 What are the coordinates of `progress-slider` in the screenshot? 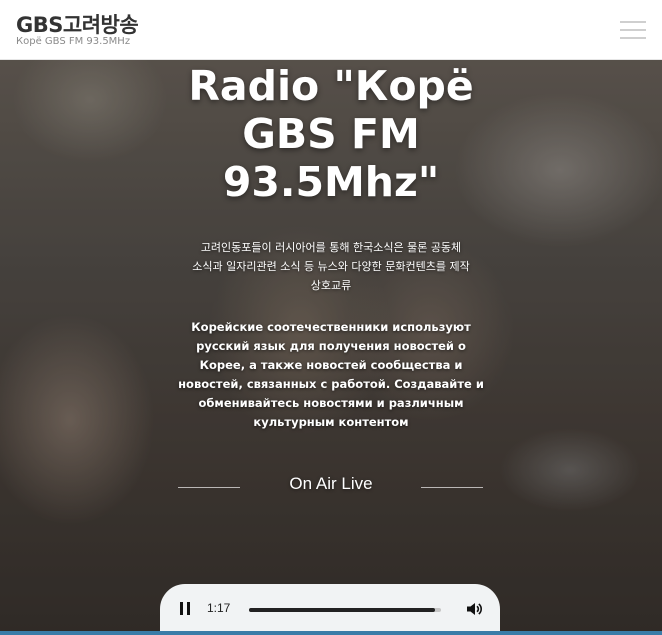 It's located at (345, 610).